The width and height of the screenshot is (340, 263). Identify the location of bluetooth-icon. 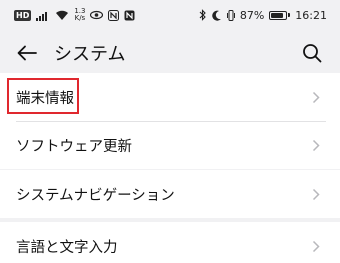
(202, 15).